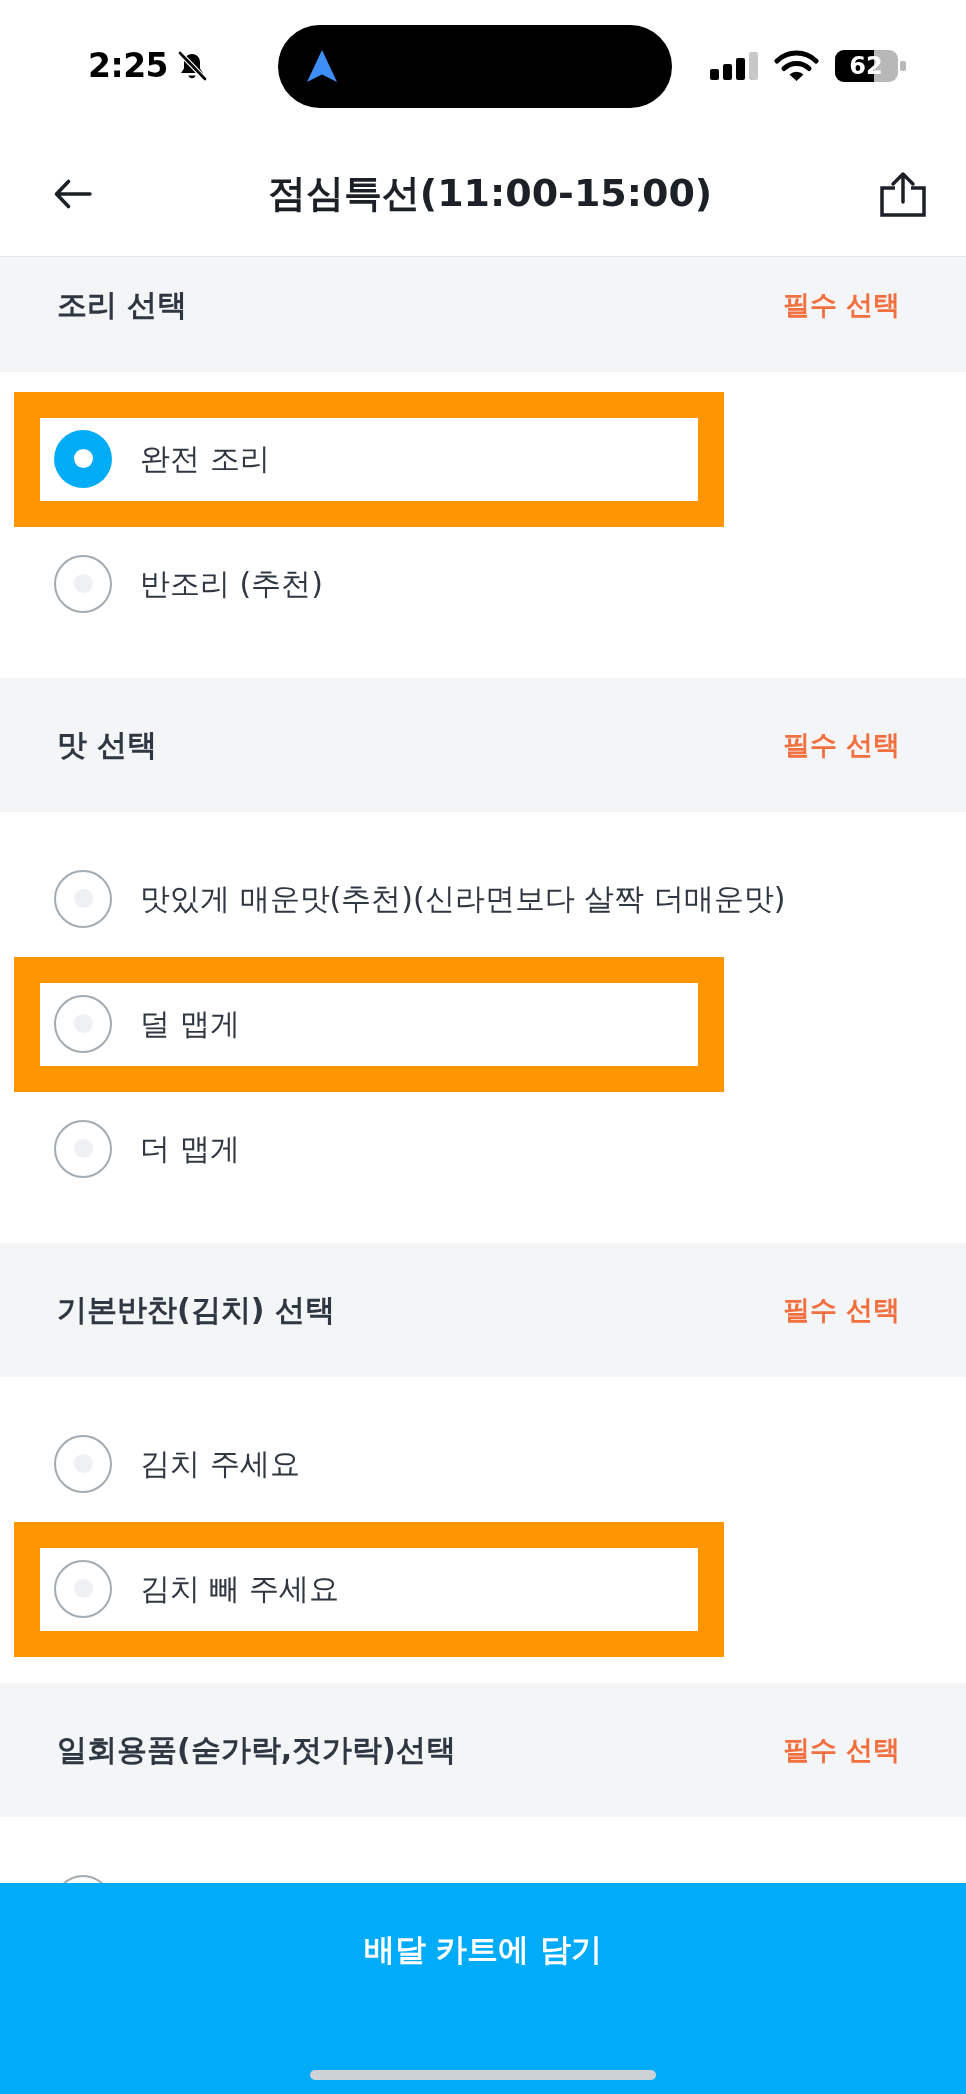 The width and height of the screenshot is (966, 2094). Describe the element at coordinates (490, 194) in the screenshot. I see `page-title: 점심특선(11:00-15:00)` at that location.